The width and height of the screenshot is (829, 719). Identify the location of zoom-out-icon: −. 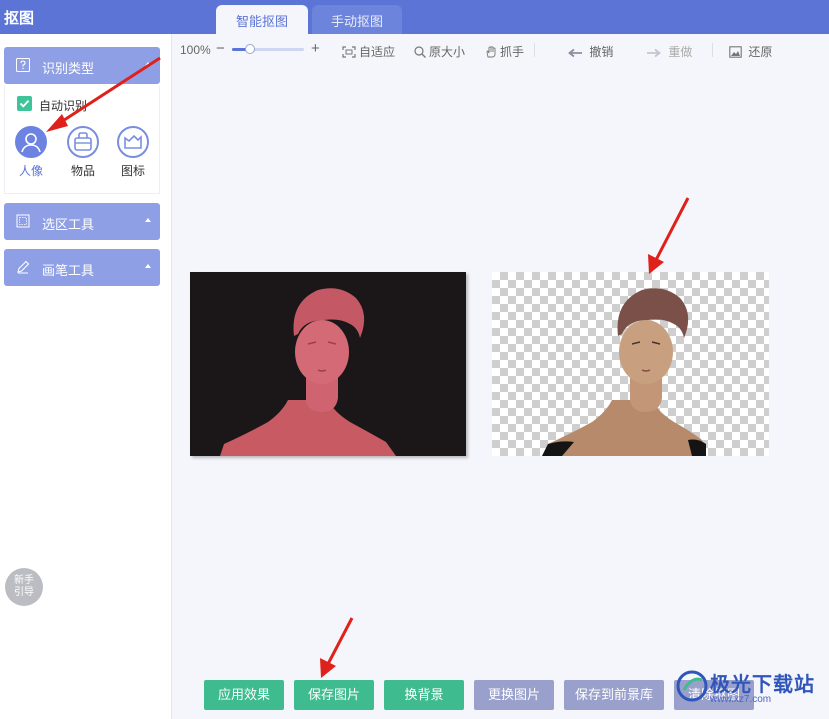
(220, 48).